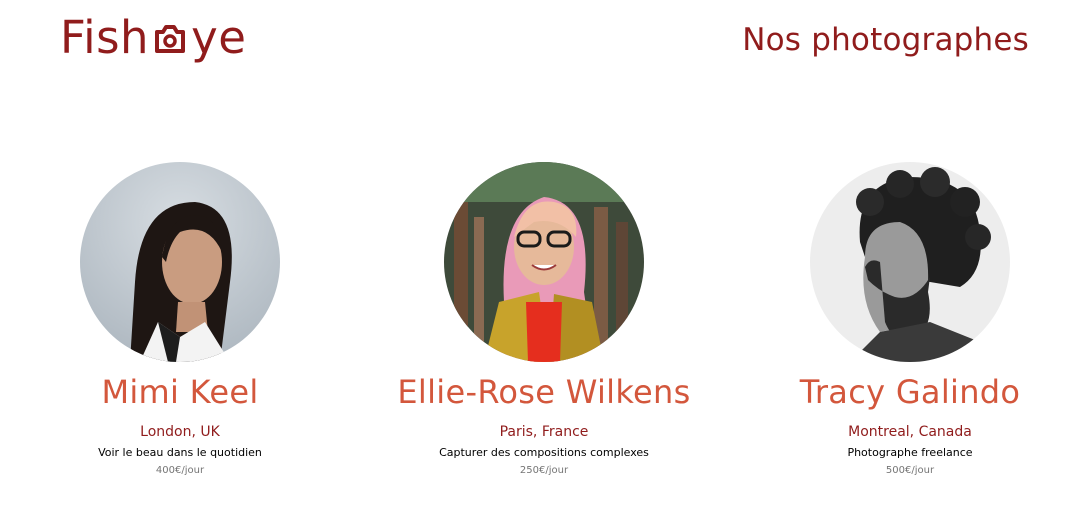  What do you see at coordinates (170, 36) in the screenshot?
I see `camera-icon` at bounding box center [170, 36].